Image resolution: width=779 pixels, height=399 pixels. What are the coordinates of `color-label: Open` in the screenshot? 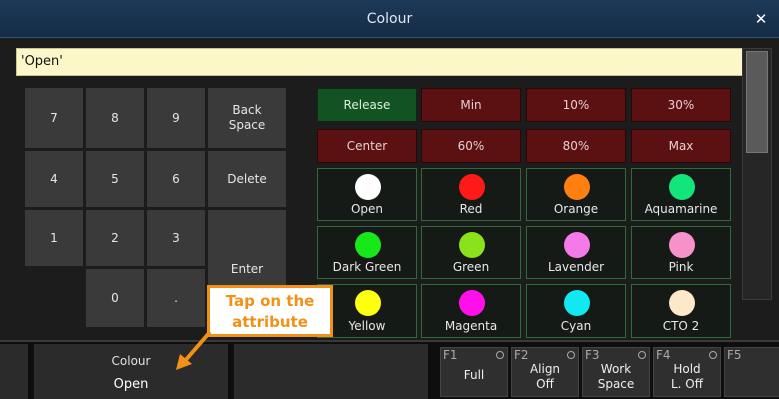 It's located at (367, 209).